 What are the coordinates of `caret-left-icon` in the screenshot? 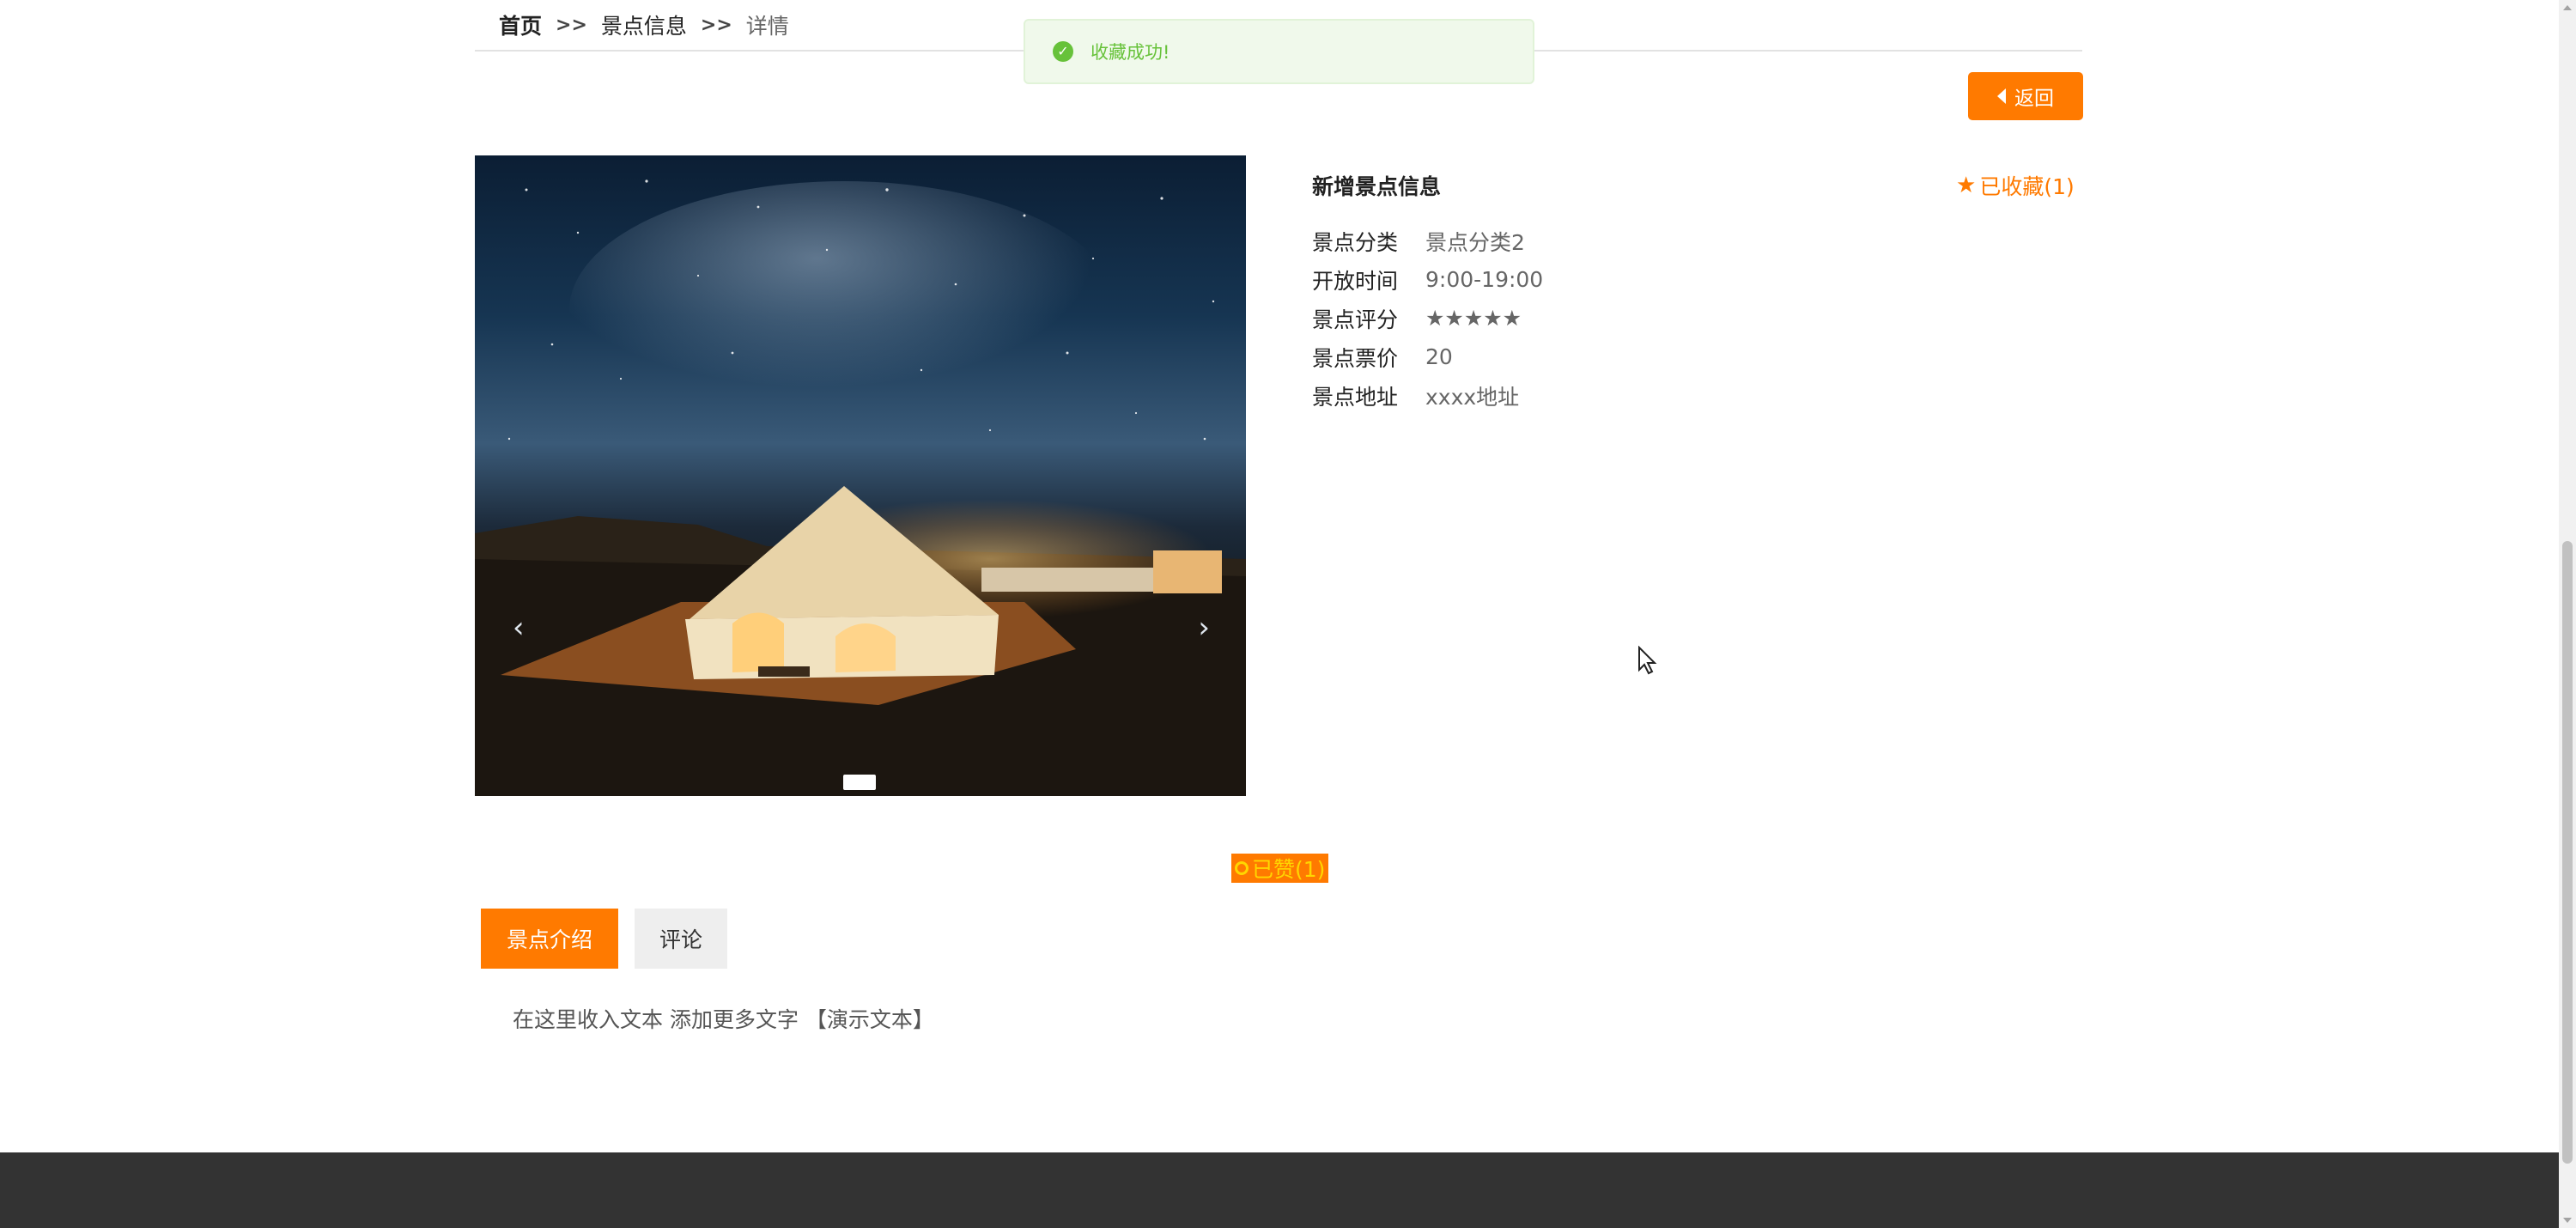 It's located at (2002, 96).